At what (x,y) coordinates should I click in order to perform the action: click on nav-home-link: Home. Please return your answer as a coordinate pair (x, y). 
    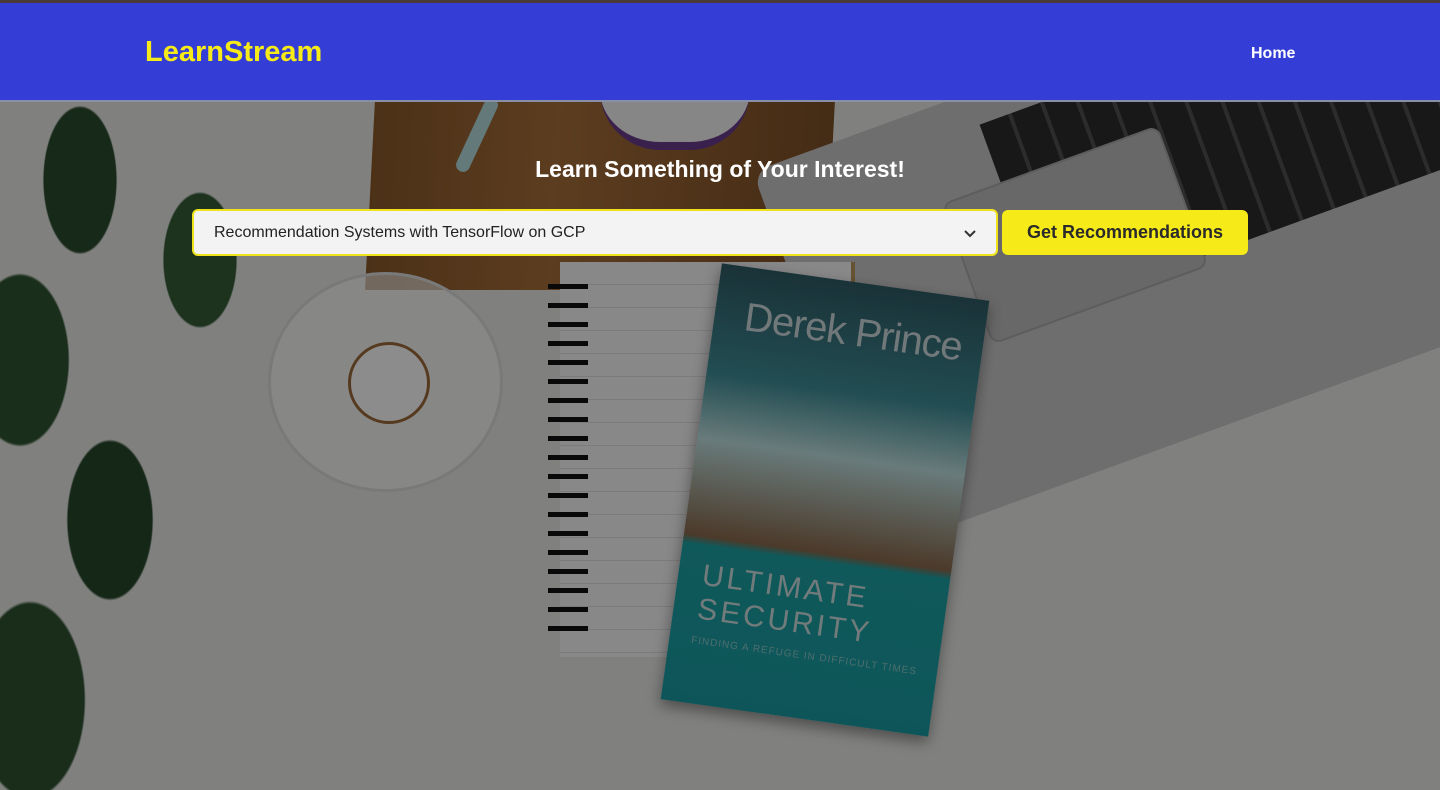
    Looking at the image, I should click on (1273, 54).